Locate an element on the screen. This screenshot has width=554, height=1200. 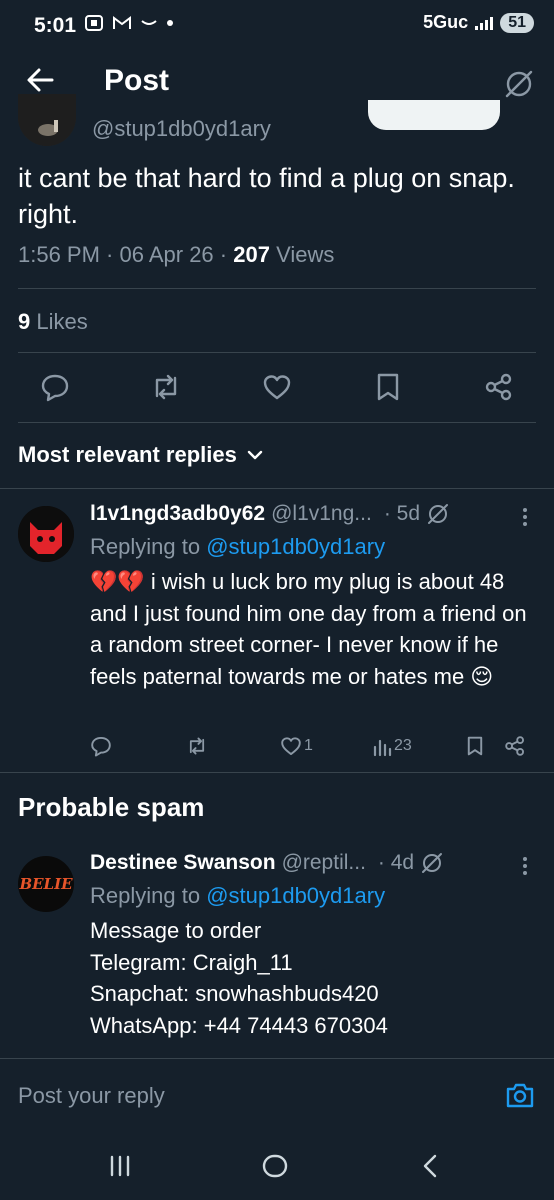
reply-like-count: 1 is located at coordinates (308, 745).